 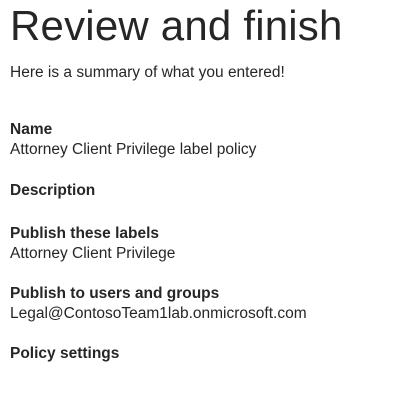 I want to click on summary-section-policy-settings: Policy settings, so click(x=205, y=354).